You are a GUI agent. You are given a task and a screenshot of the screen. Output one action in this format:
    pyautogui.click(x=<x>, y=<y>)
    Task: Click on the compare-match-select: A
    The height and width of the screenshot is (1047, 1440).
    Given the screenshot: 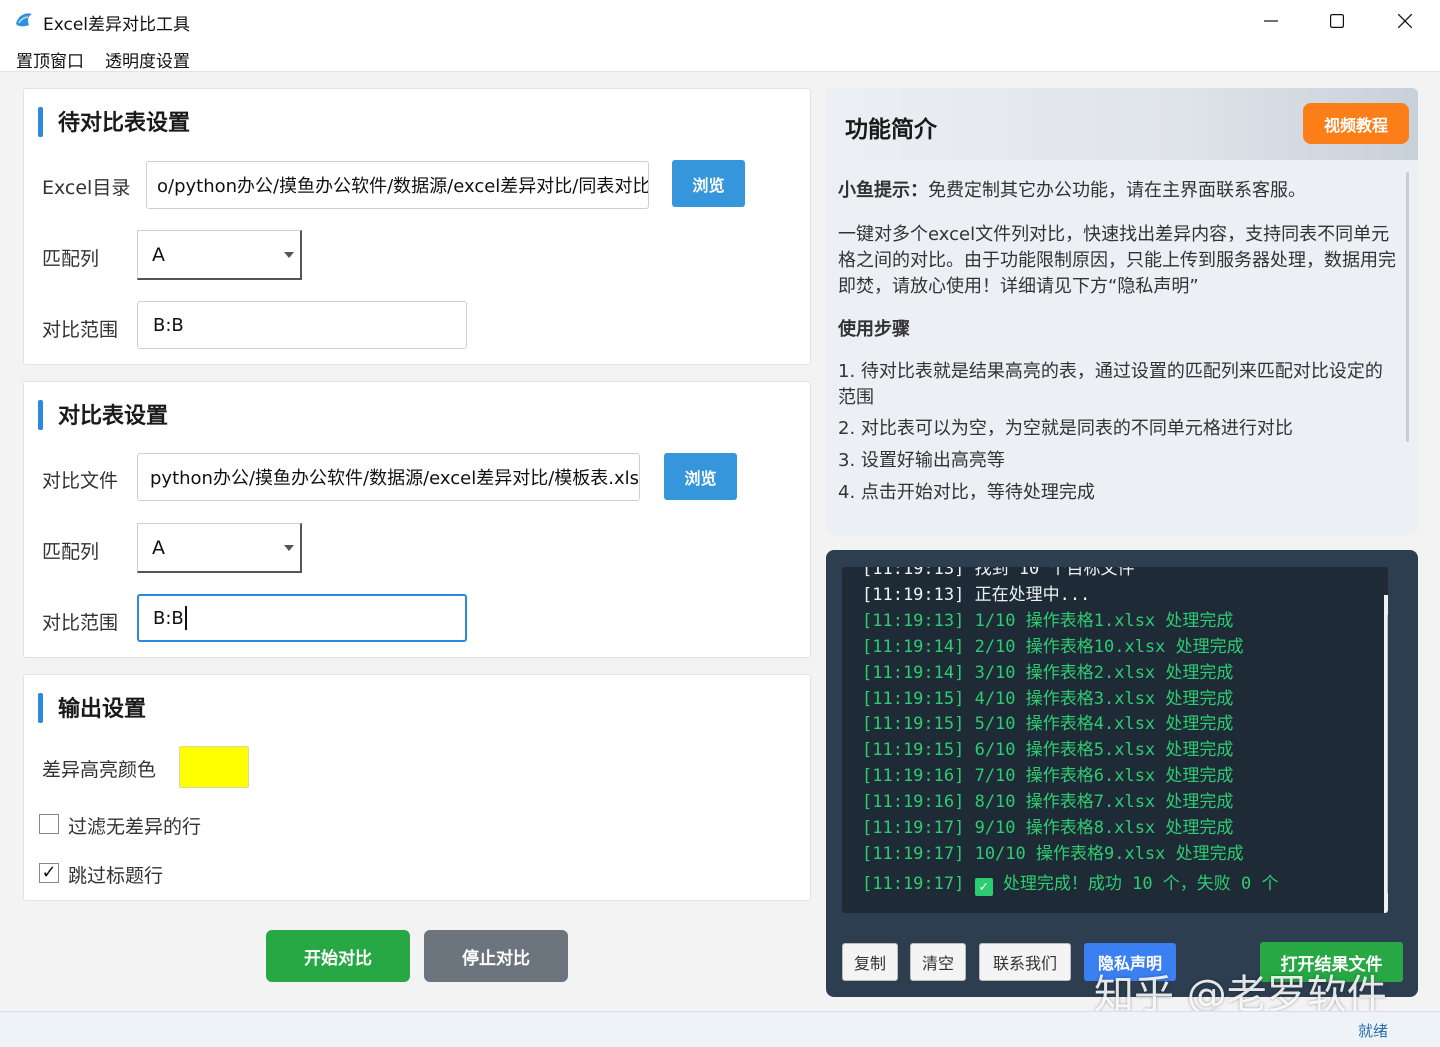 What is the action you would take?
    pyautogui.click(x=219, y=548)
    